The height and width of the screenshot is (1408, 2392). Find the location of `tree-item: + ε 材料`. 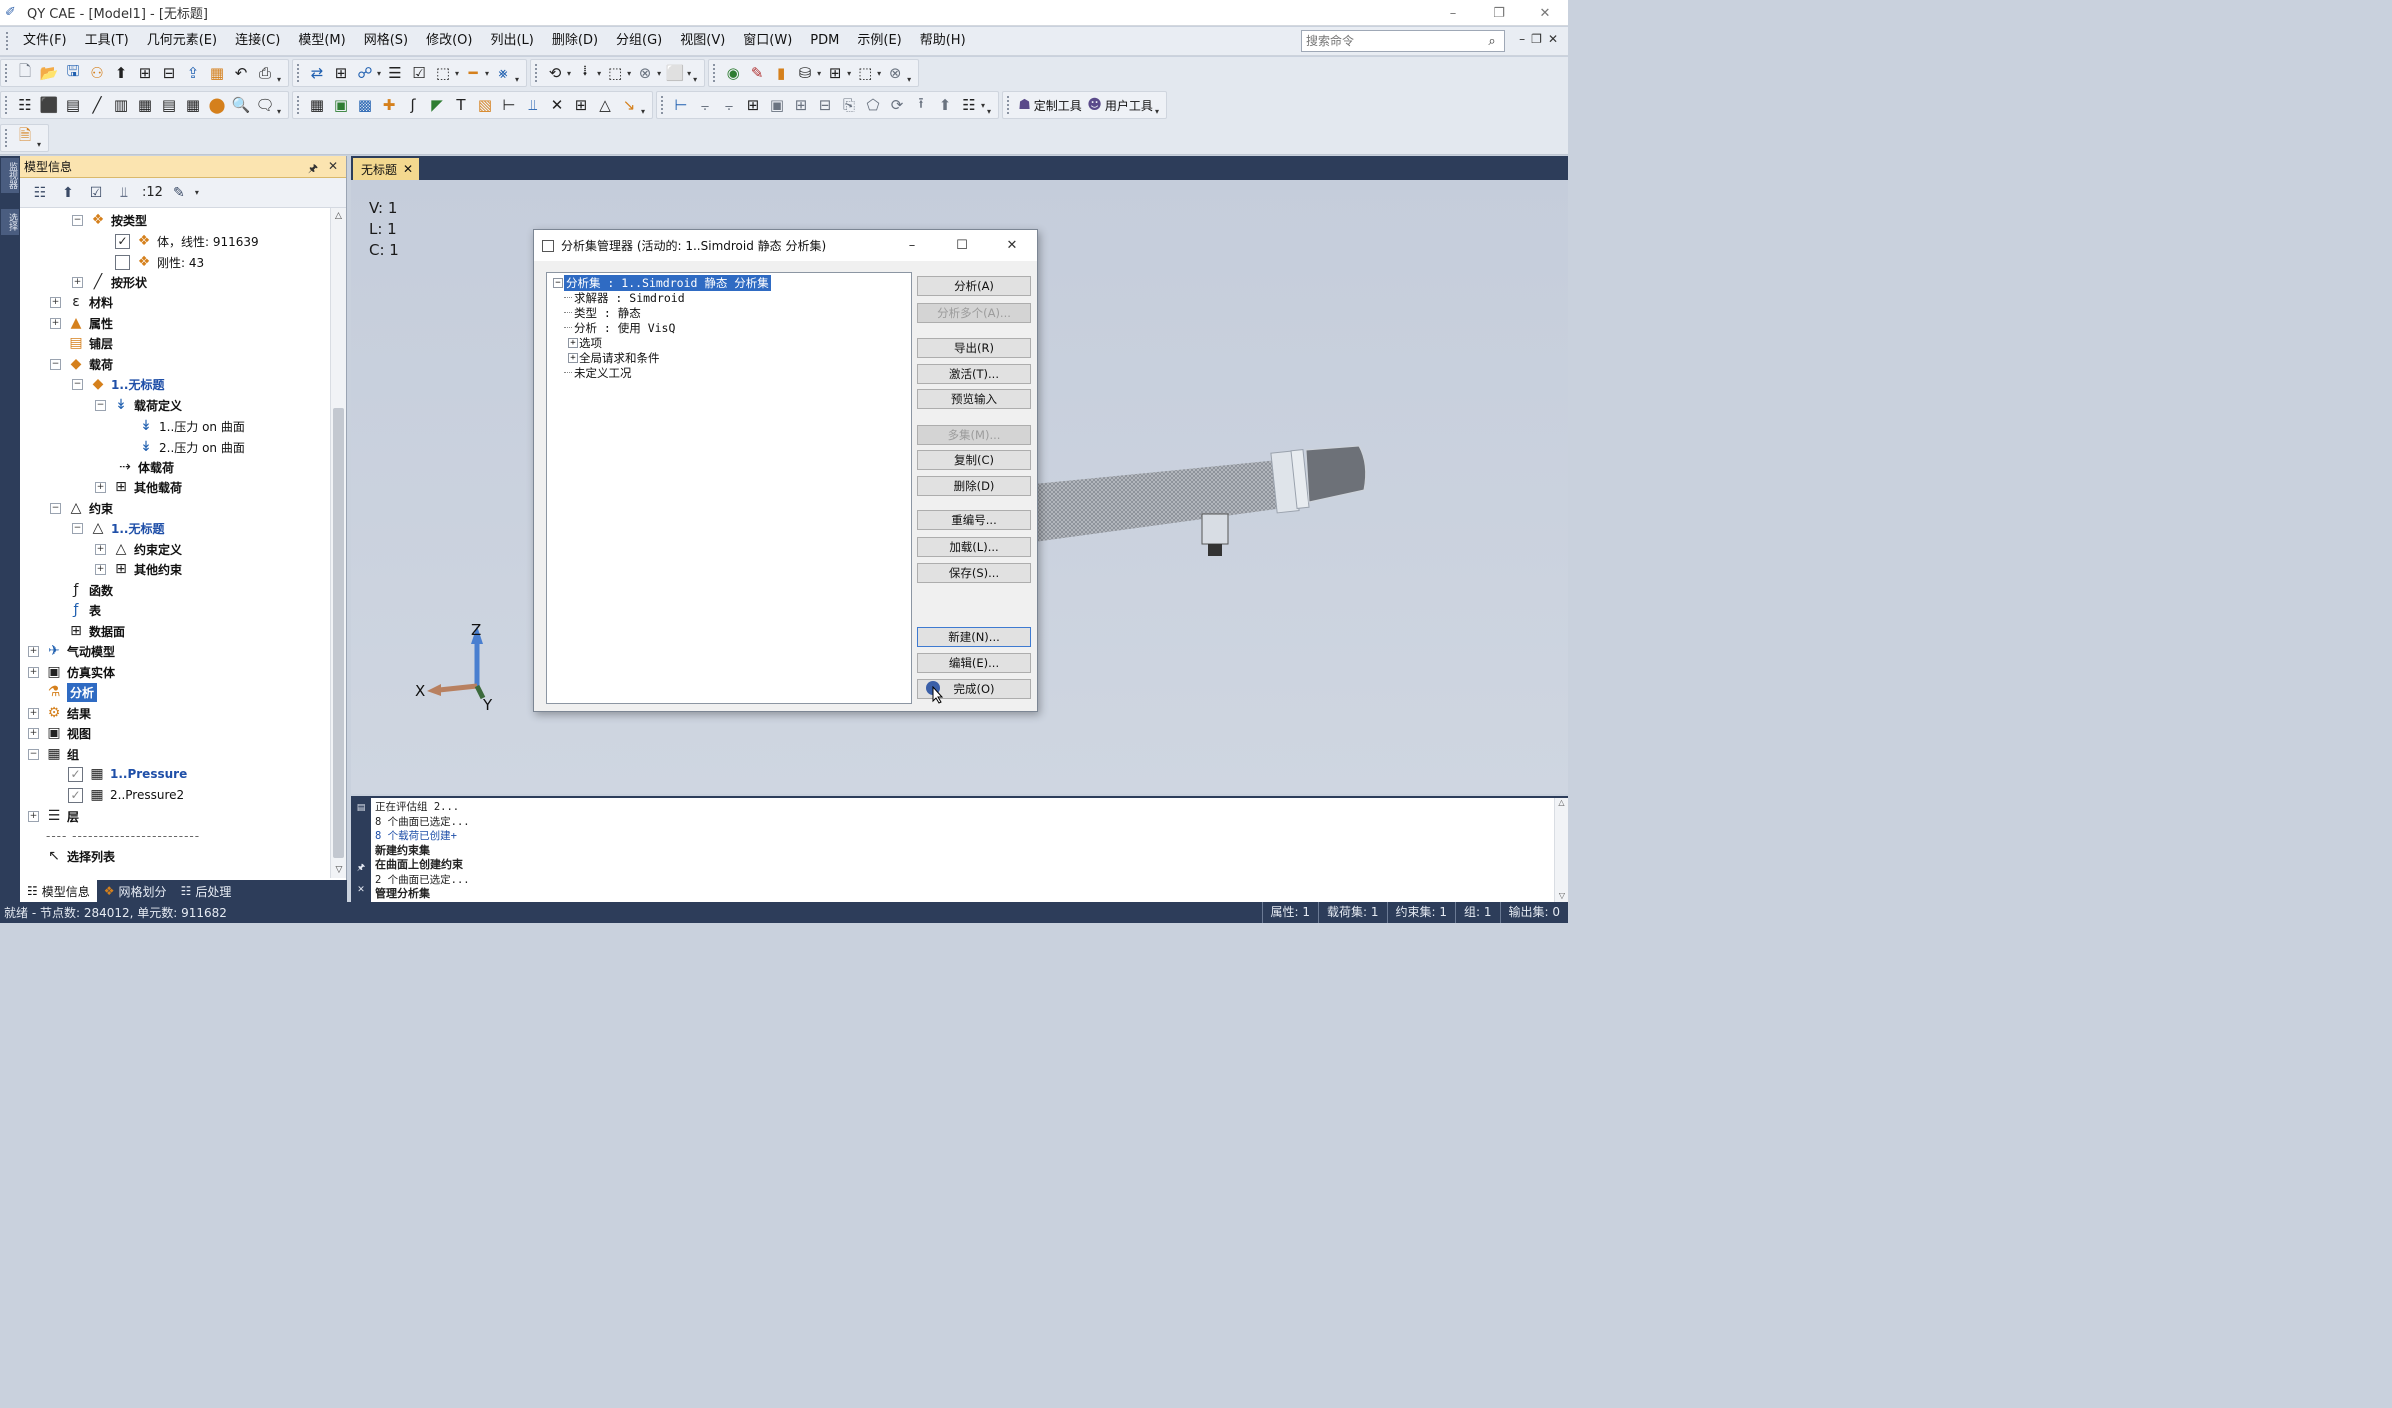

tree-item: + ε 材料 is located at coordinates (81, 302).